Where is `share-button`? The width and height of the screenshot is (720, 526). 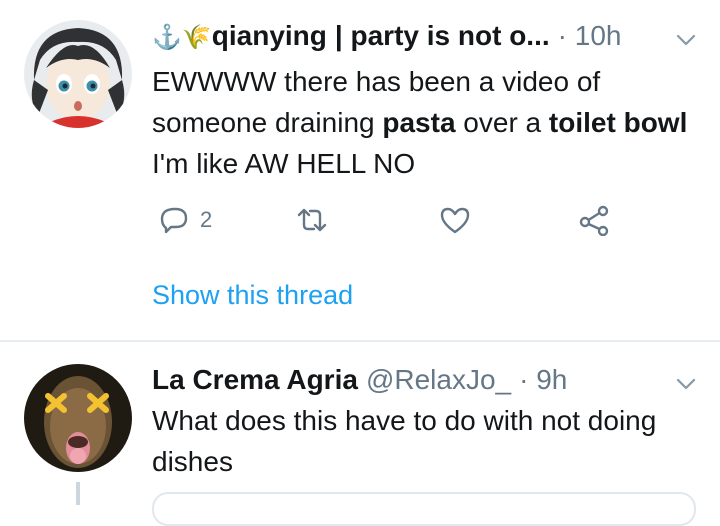
share-button is located at coordinates (594, 220).